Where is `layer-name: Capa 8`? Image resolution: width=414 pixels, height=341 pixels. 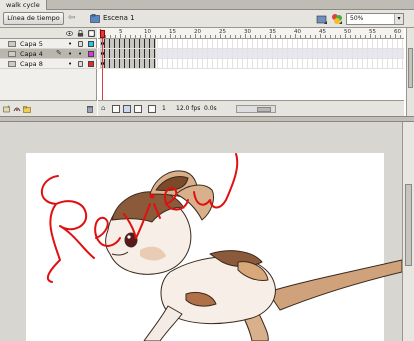
layer-name: Capa 8 is located at coordinates (31, 64).